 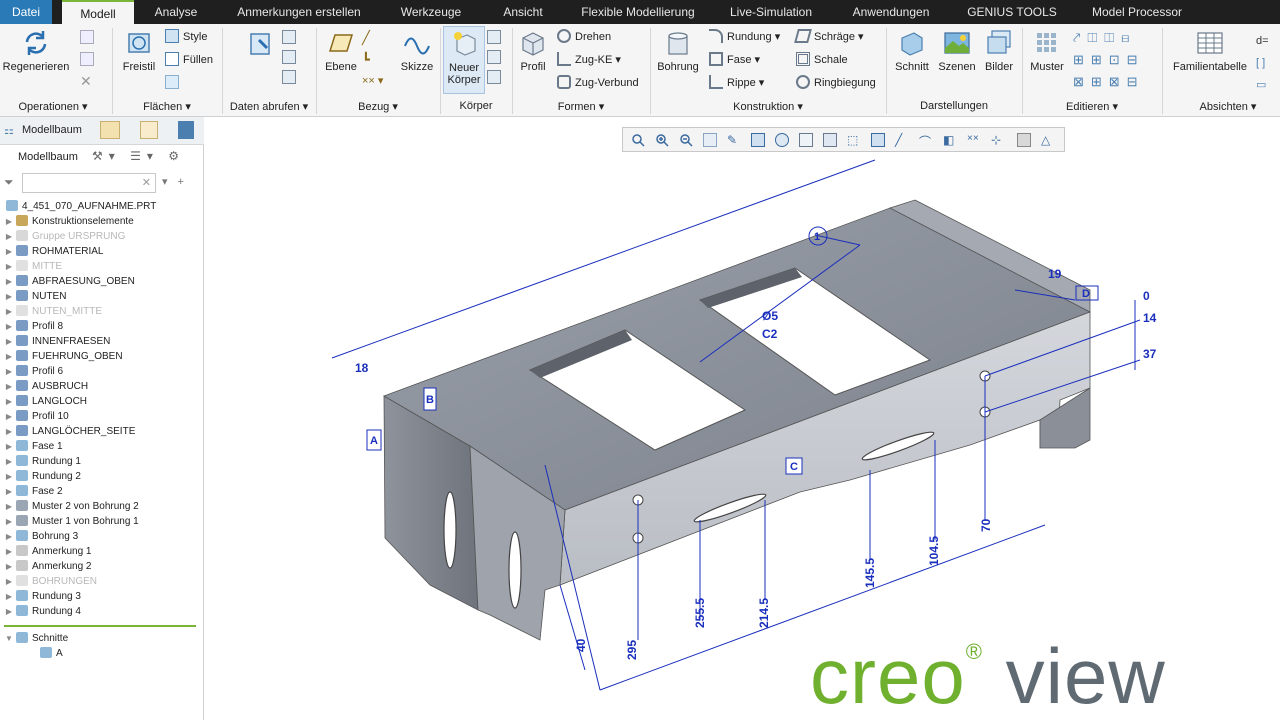 What do you see at coordinates (431, 12) in the screenshot?
I see `tab-werkzeuge: Werkzeuge` at bounding box center [431, 12].